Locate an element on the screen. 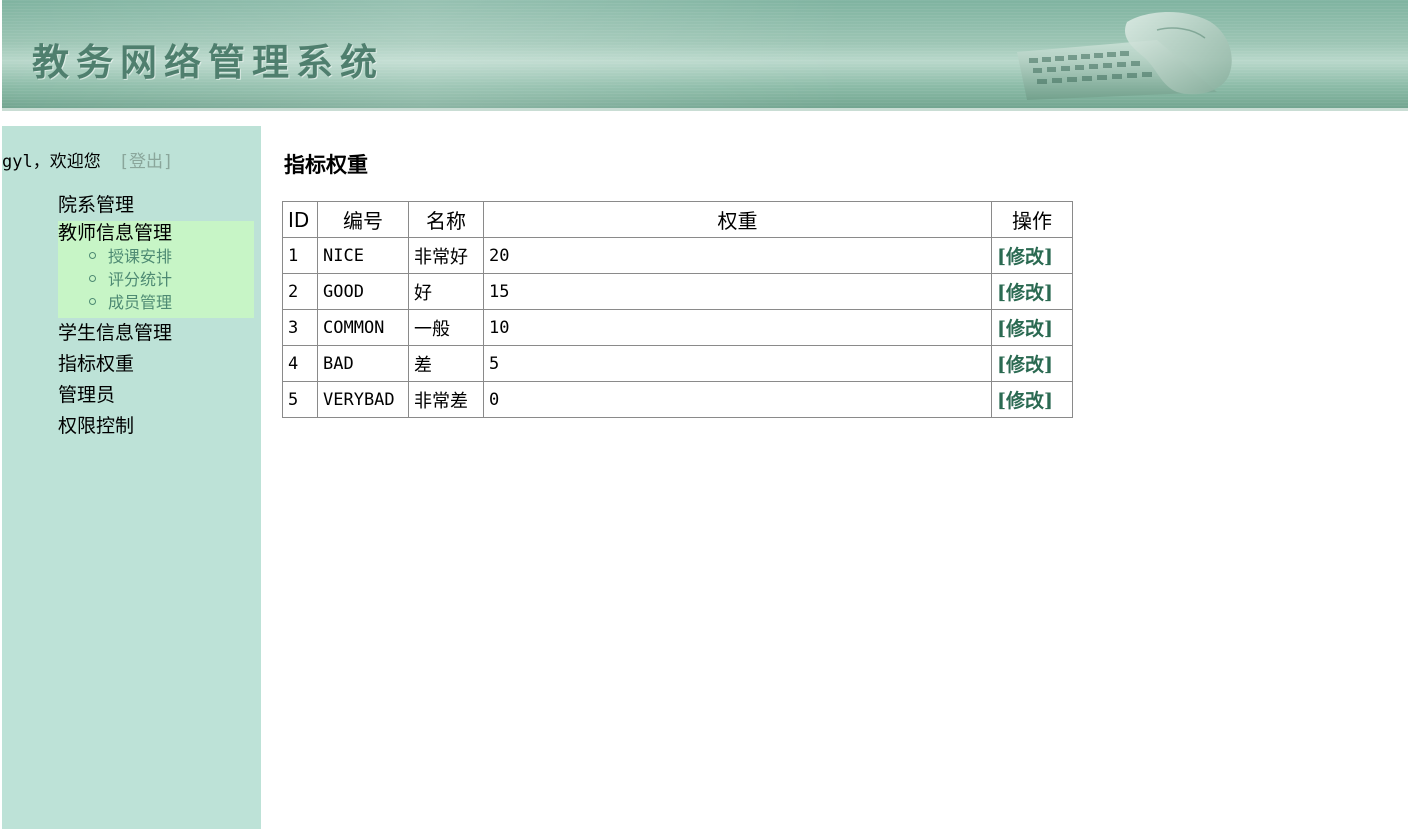 This screenshot has width=1410, height=834. sidebar-item-student-info-management: 学生信息管理 is located at coordinates (156, 333).